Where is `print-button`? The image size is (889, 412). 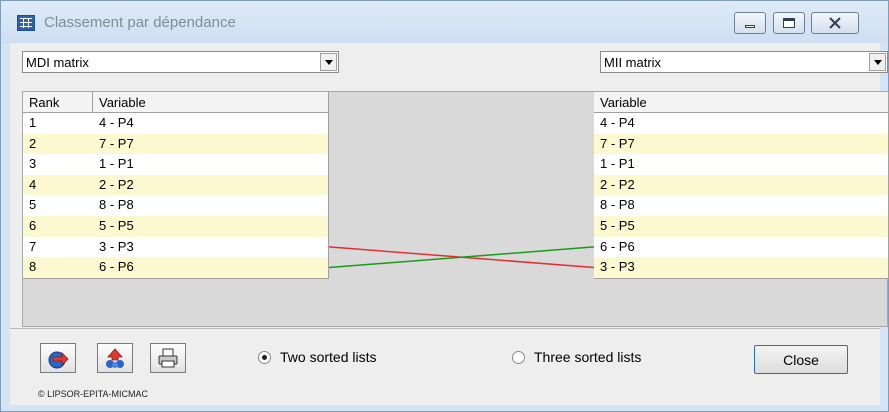
print-button is located at coordinates (168, 358).